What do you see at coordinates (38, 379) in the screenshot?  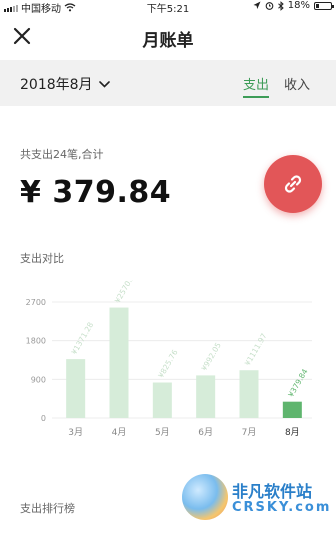 I see `y-tick-label: 900` at bounding box center [38, 379].